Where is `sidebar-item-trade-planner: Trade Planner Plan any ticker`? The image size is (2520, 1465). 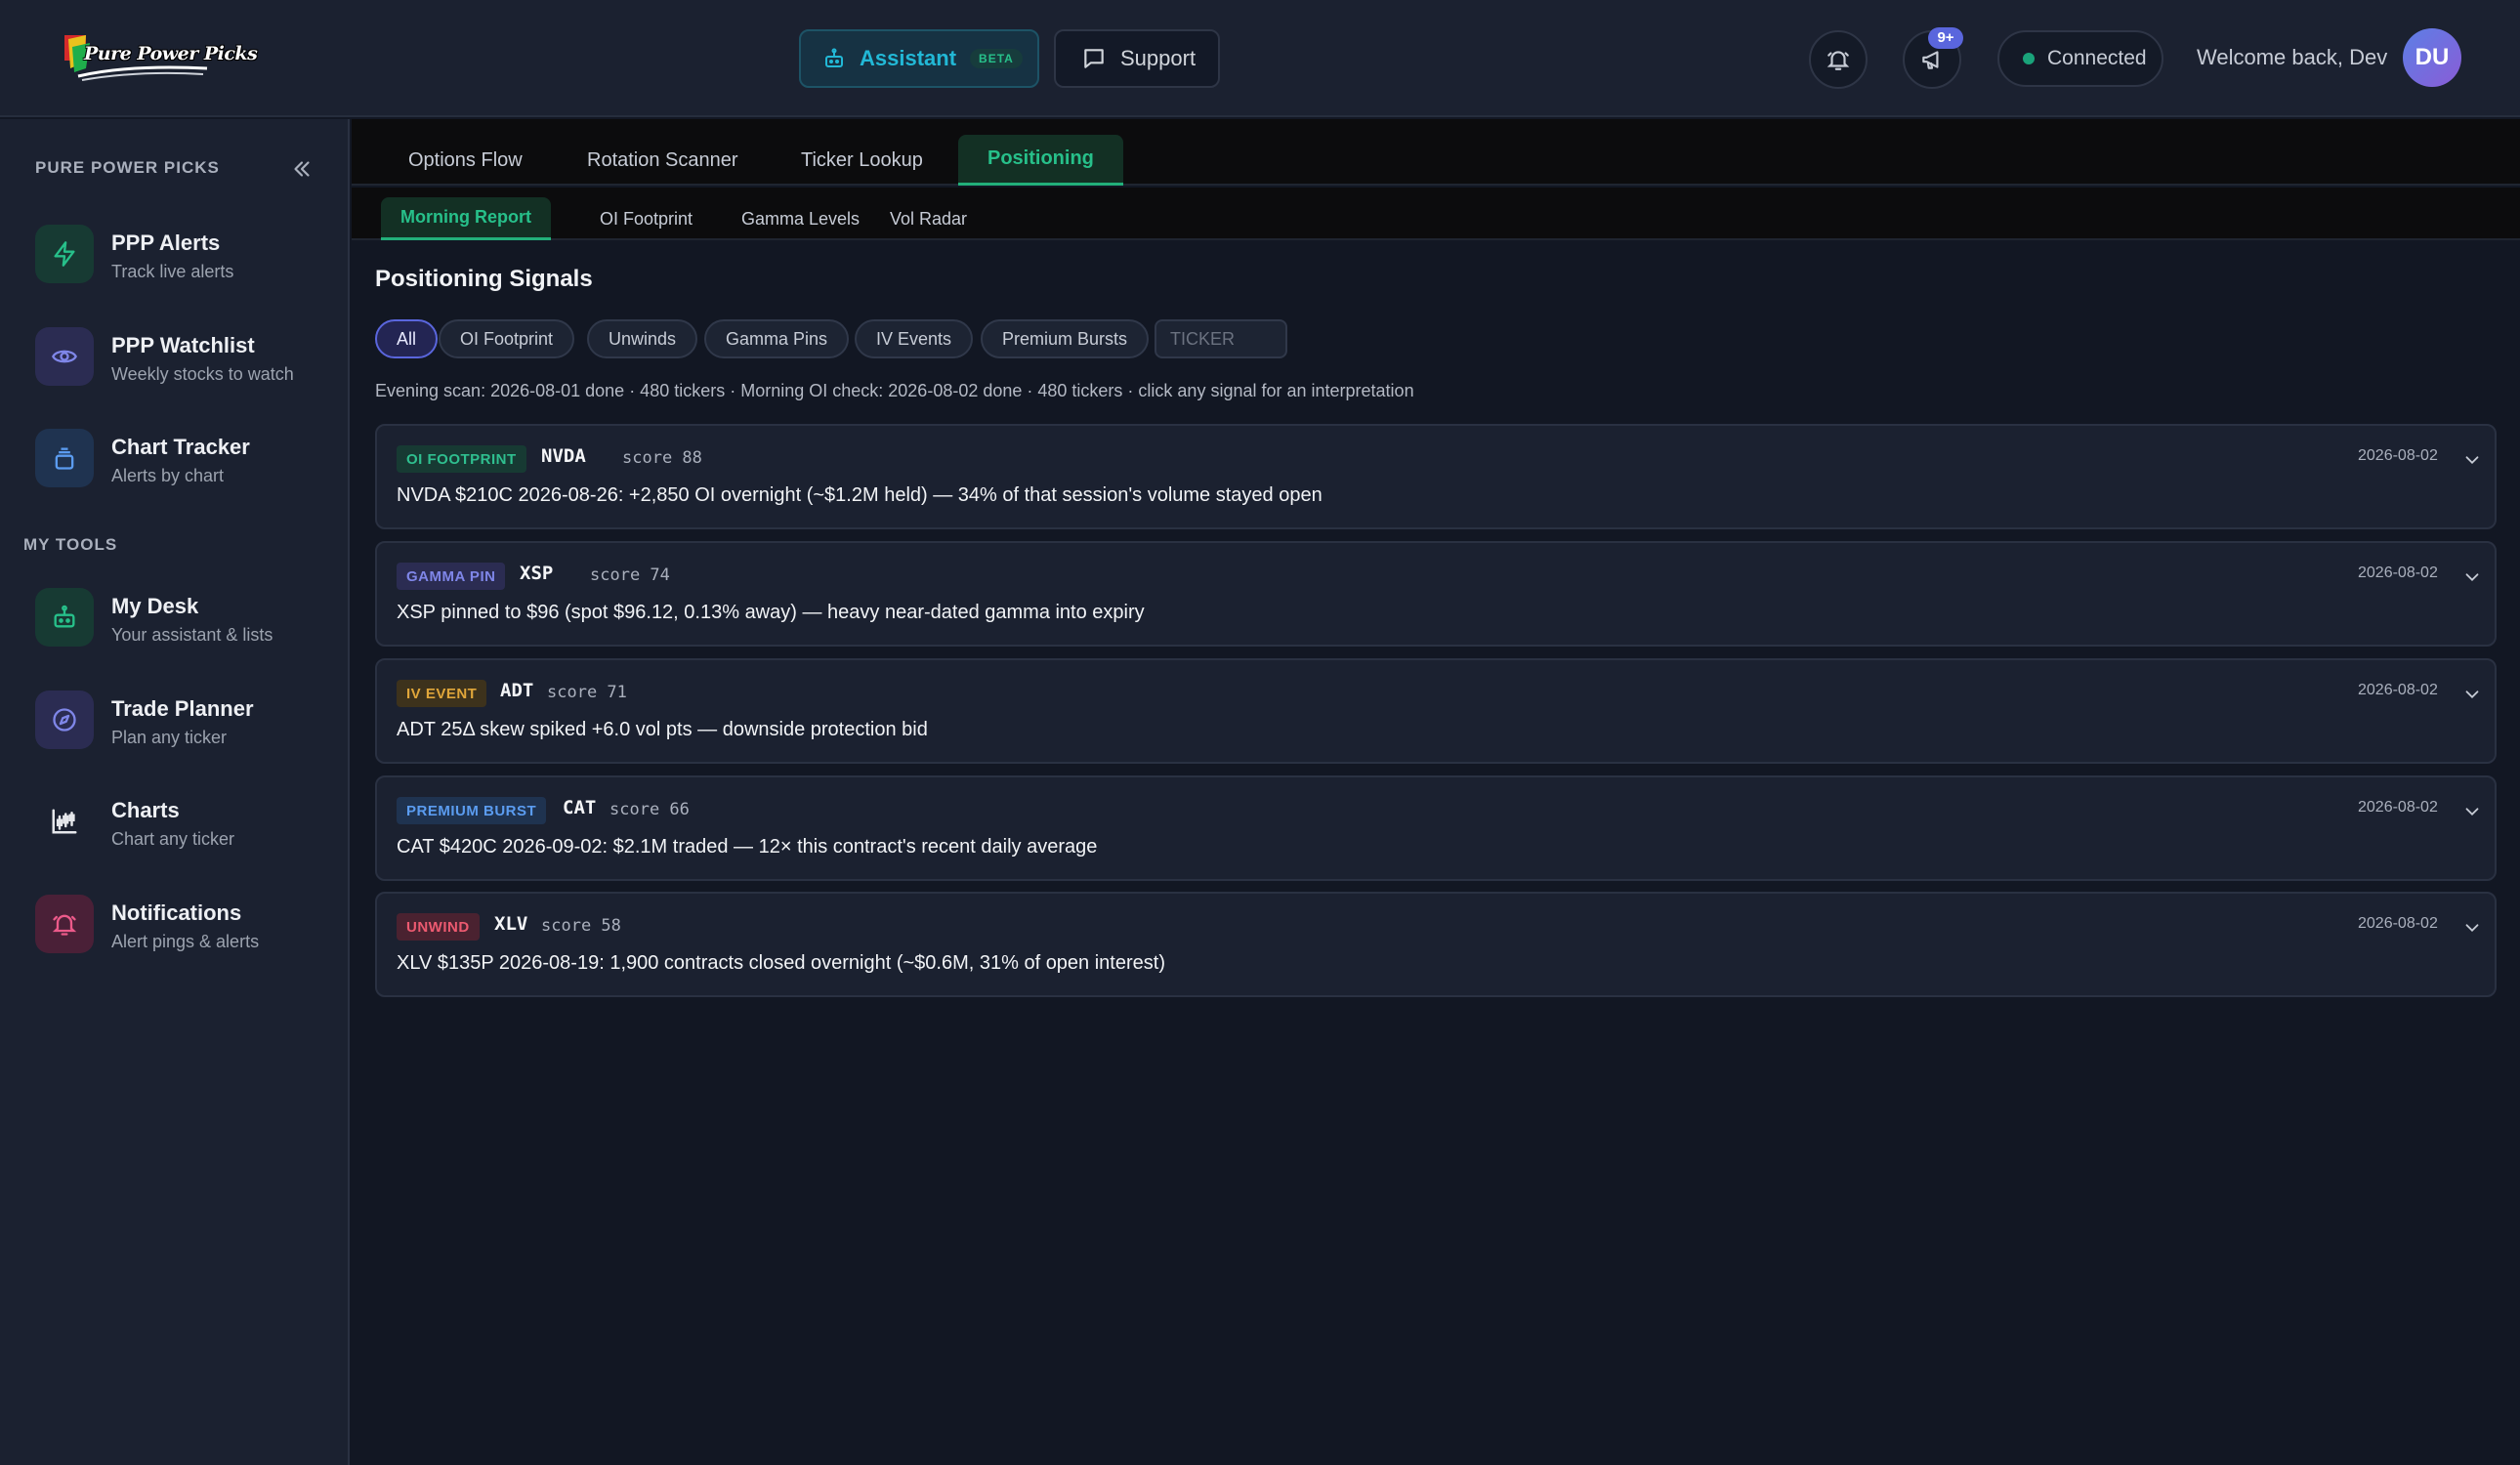 sidebar-item-trade-planner: Trade Planner Plan any ticker is located at coordinates (181, 723).